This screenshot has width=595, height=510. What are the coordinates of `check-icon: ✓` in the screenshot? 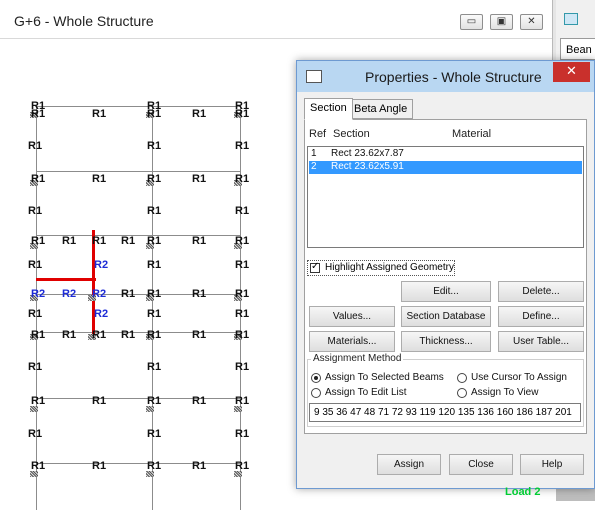 It's located at (315, 266).